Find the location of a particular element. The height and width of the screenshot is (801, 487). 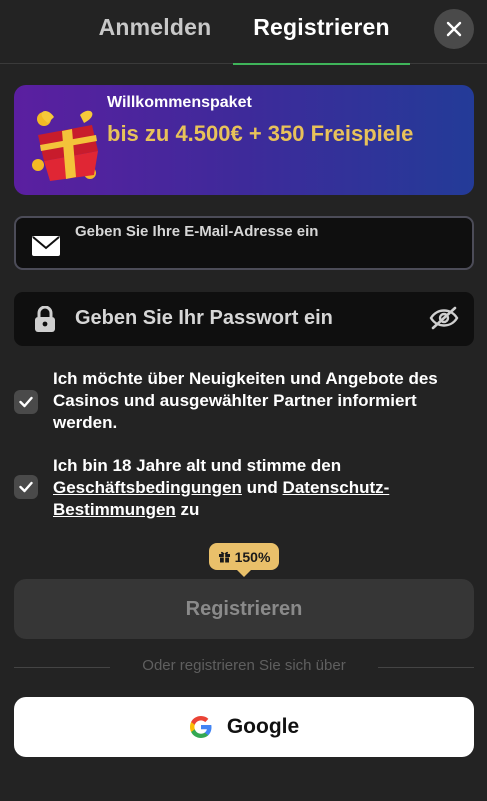

google-label: Google is located at coordinates (263, 726).